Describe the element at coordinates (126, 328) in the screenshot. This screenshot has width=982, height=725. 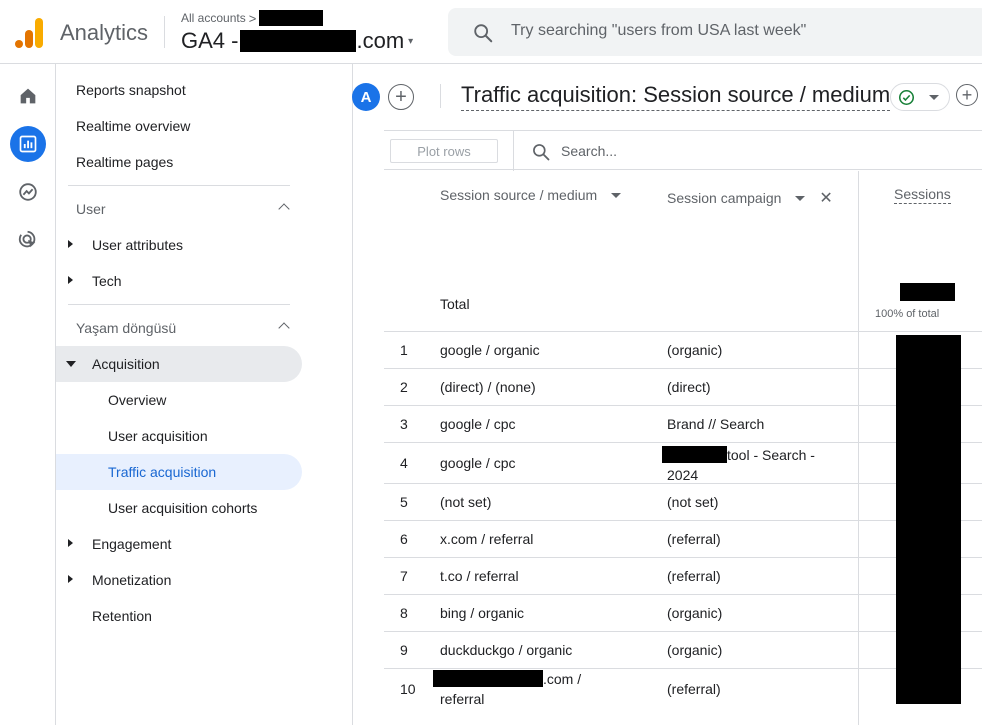
I see `nav-section-lifecycle-label: Yaşam döngüsü` at that location.